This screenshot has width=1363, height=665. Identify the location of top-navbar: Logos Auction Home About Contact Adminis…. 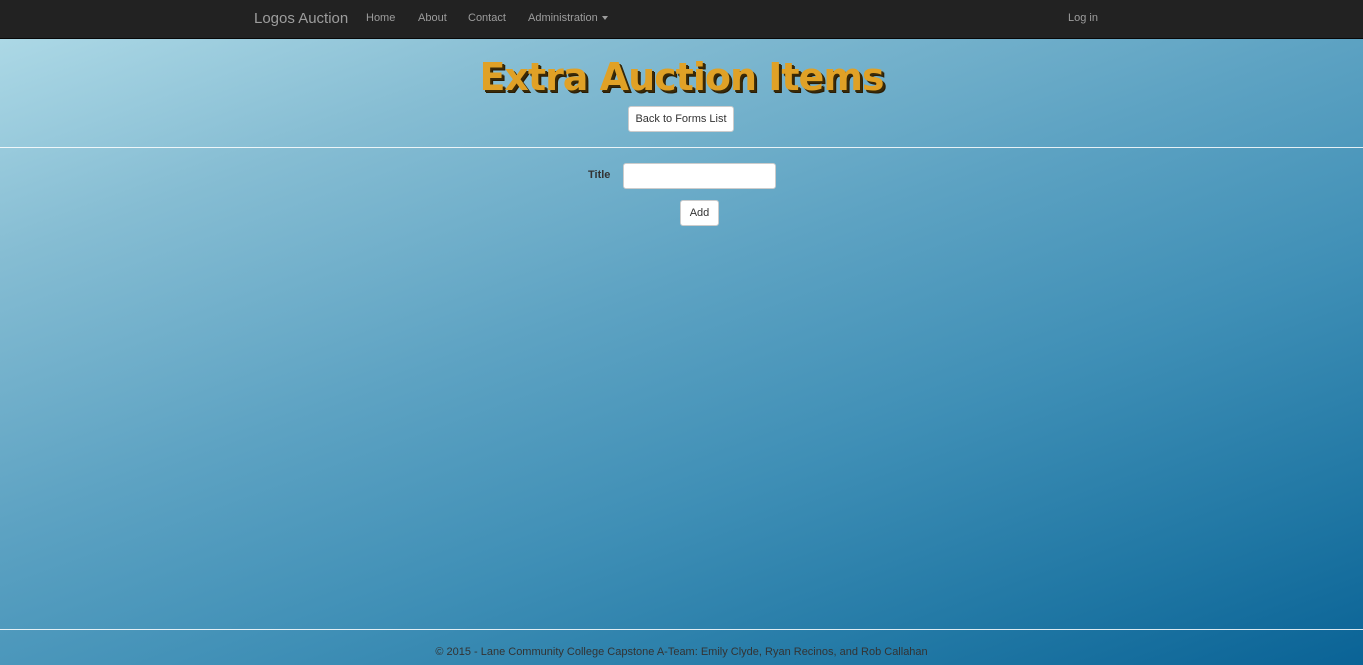
(681, 19).